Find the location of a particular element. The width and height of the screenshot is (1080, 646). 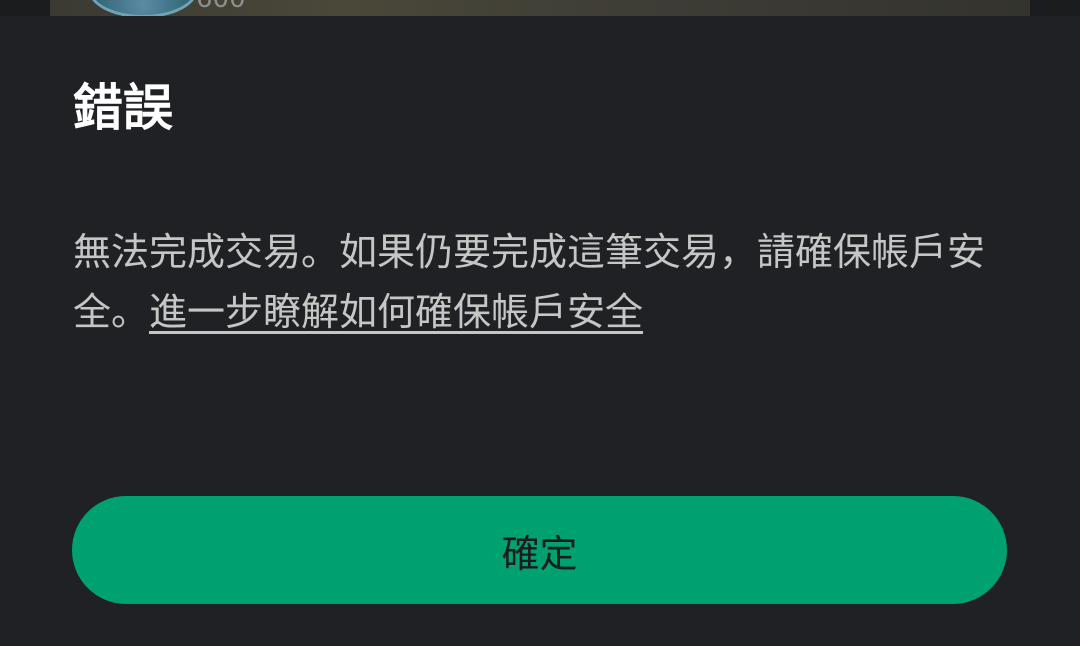

confirm-button: 確定 is located at coordinates (539, 550).